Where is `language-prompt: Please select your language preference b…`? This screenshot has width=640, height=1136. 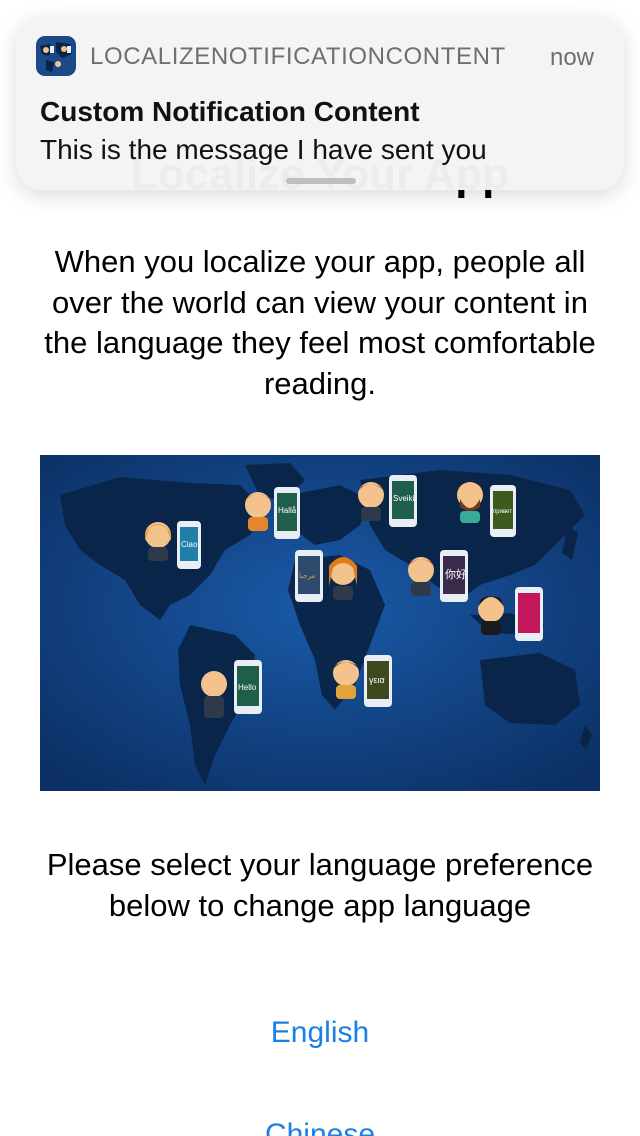 language-prompt: Please select your language preference b… is located at coordinates (320, 885).